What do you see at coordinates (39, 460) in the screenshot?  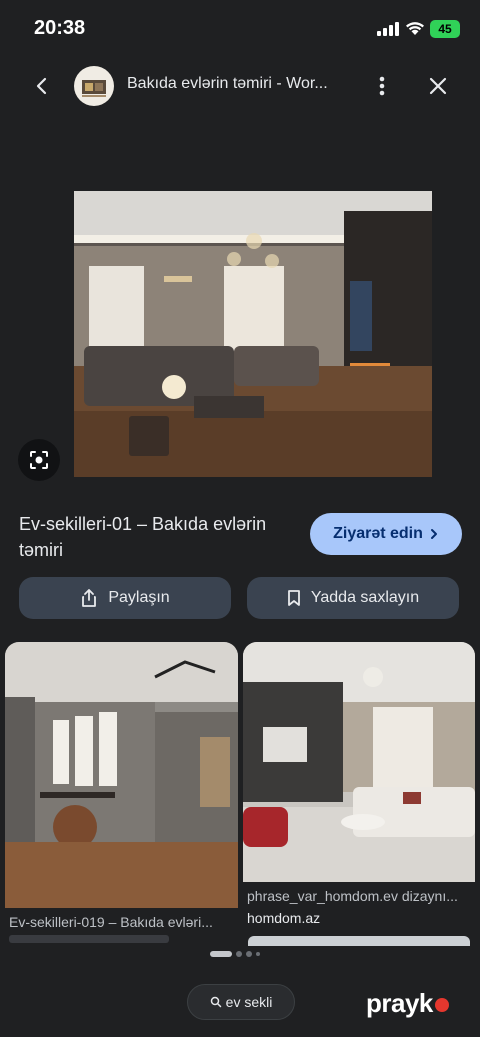 I see `lens-search-icon` at bounding box center [39, 460].